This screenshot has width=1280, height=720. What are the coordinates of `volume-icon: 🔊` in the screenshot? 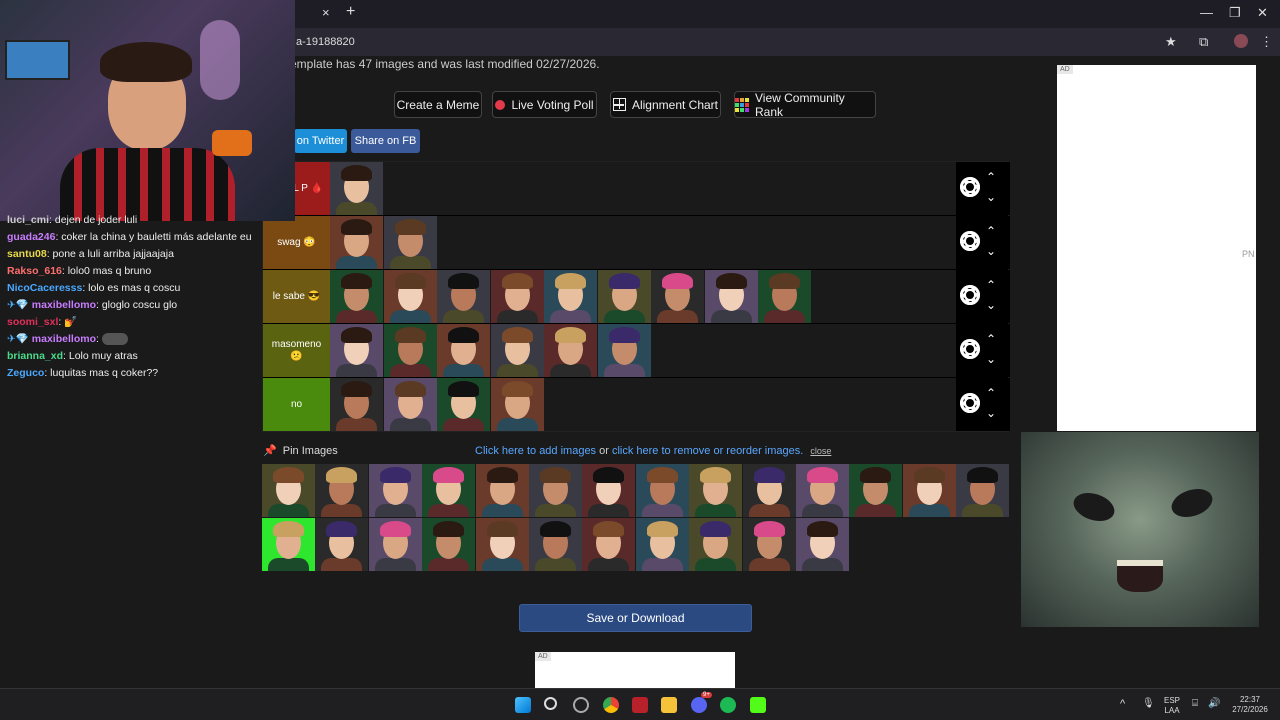 It's located at (1214, 704).